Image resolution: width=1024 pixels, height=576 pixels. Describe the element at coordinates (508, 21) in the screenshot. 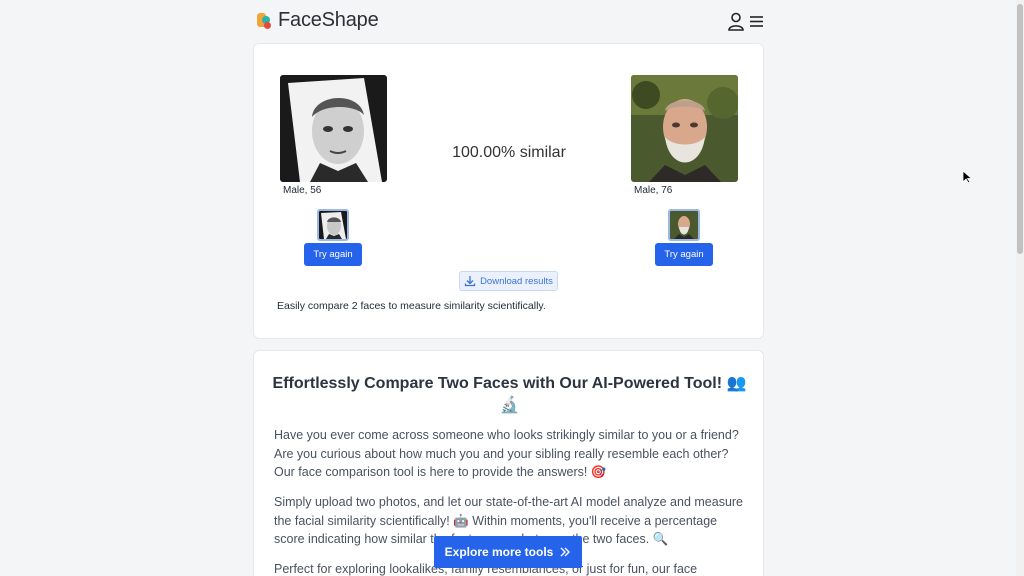

I see `site-header: FaceShape` at that location.